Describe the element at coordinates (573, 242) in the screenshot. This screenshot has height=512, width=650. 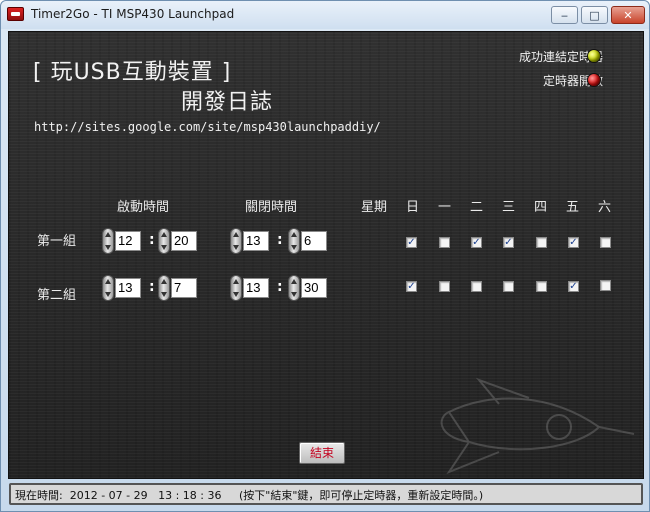
I see `group-1-fri-checkbox: ✓` at that location.